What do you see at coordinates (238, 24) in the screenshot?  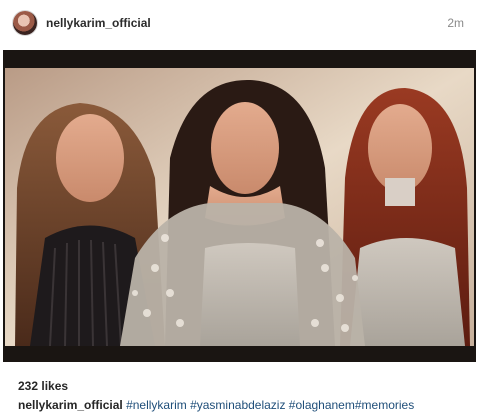 I see `post-header: nellykarim_official 2m` at bounding box center [238, 24].